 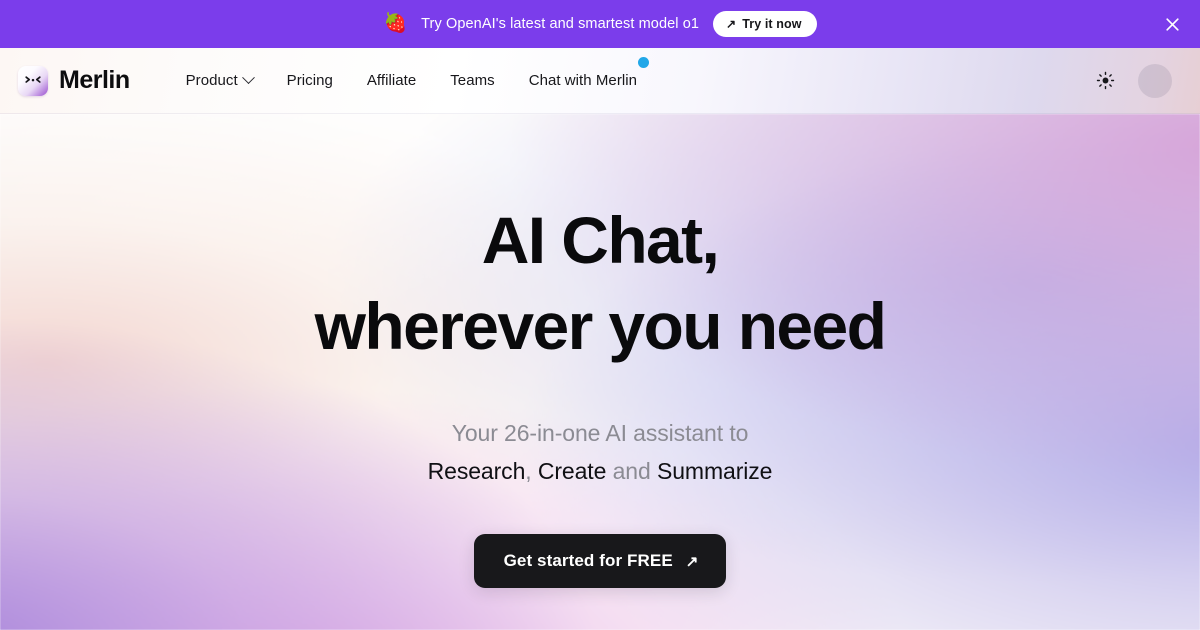 What do you see at coordinates (476, 470) in the screenshot?
I see `hero-keyword-research: Research` at bounding box center [476, 470].